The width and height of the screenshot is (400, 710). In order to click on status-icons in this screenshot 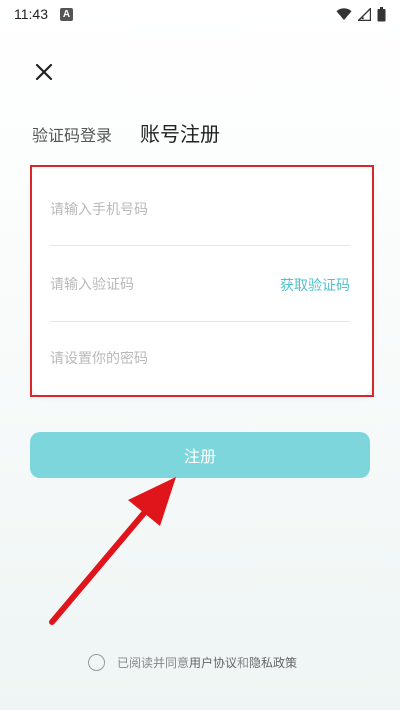, I will do `click(361, 14)`.